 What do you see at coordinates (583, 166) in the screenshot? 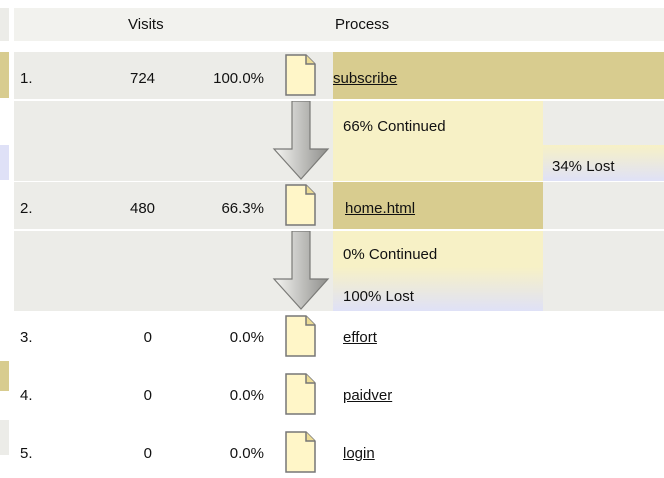
I see `lost-label: 34% Lost` at bounding box center [583, 166].